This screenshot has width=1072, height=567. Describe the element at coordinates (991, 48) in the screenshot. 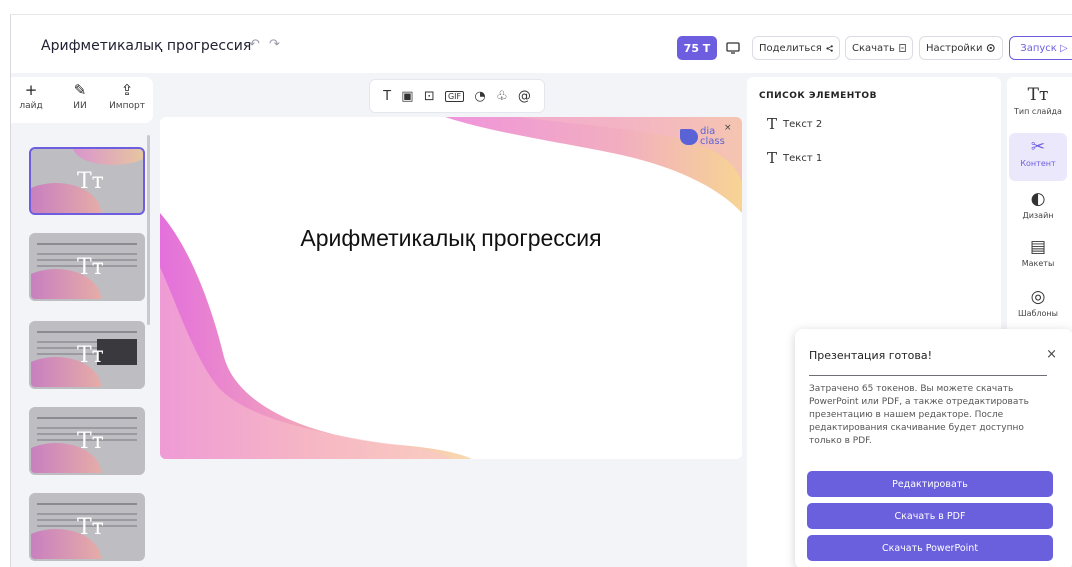

I see `gear-icon` at that location.